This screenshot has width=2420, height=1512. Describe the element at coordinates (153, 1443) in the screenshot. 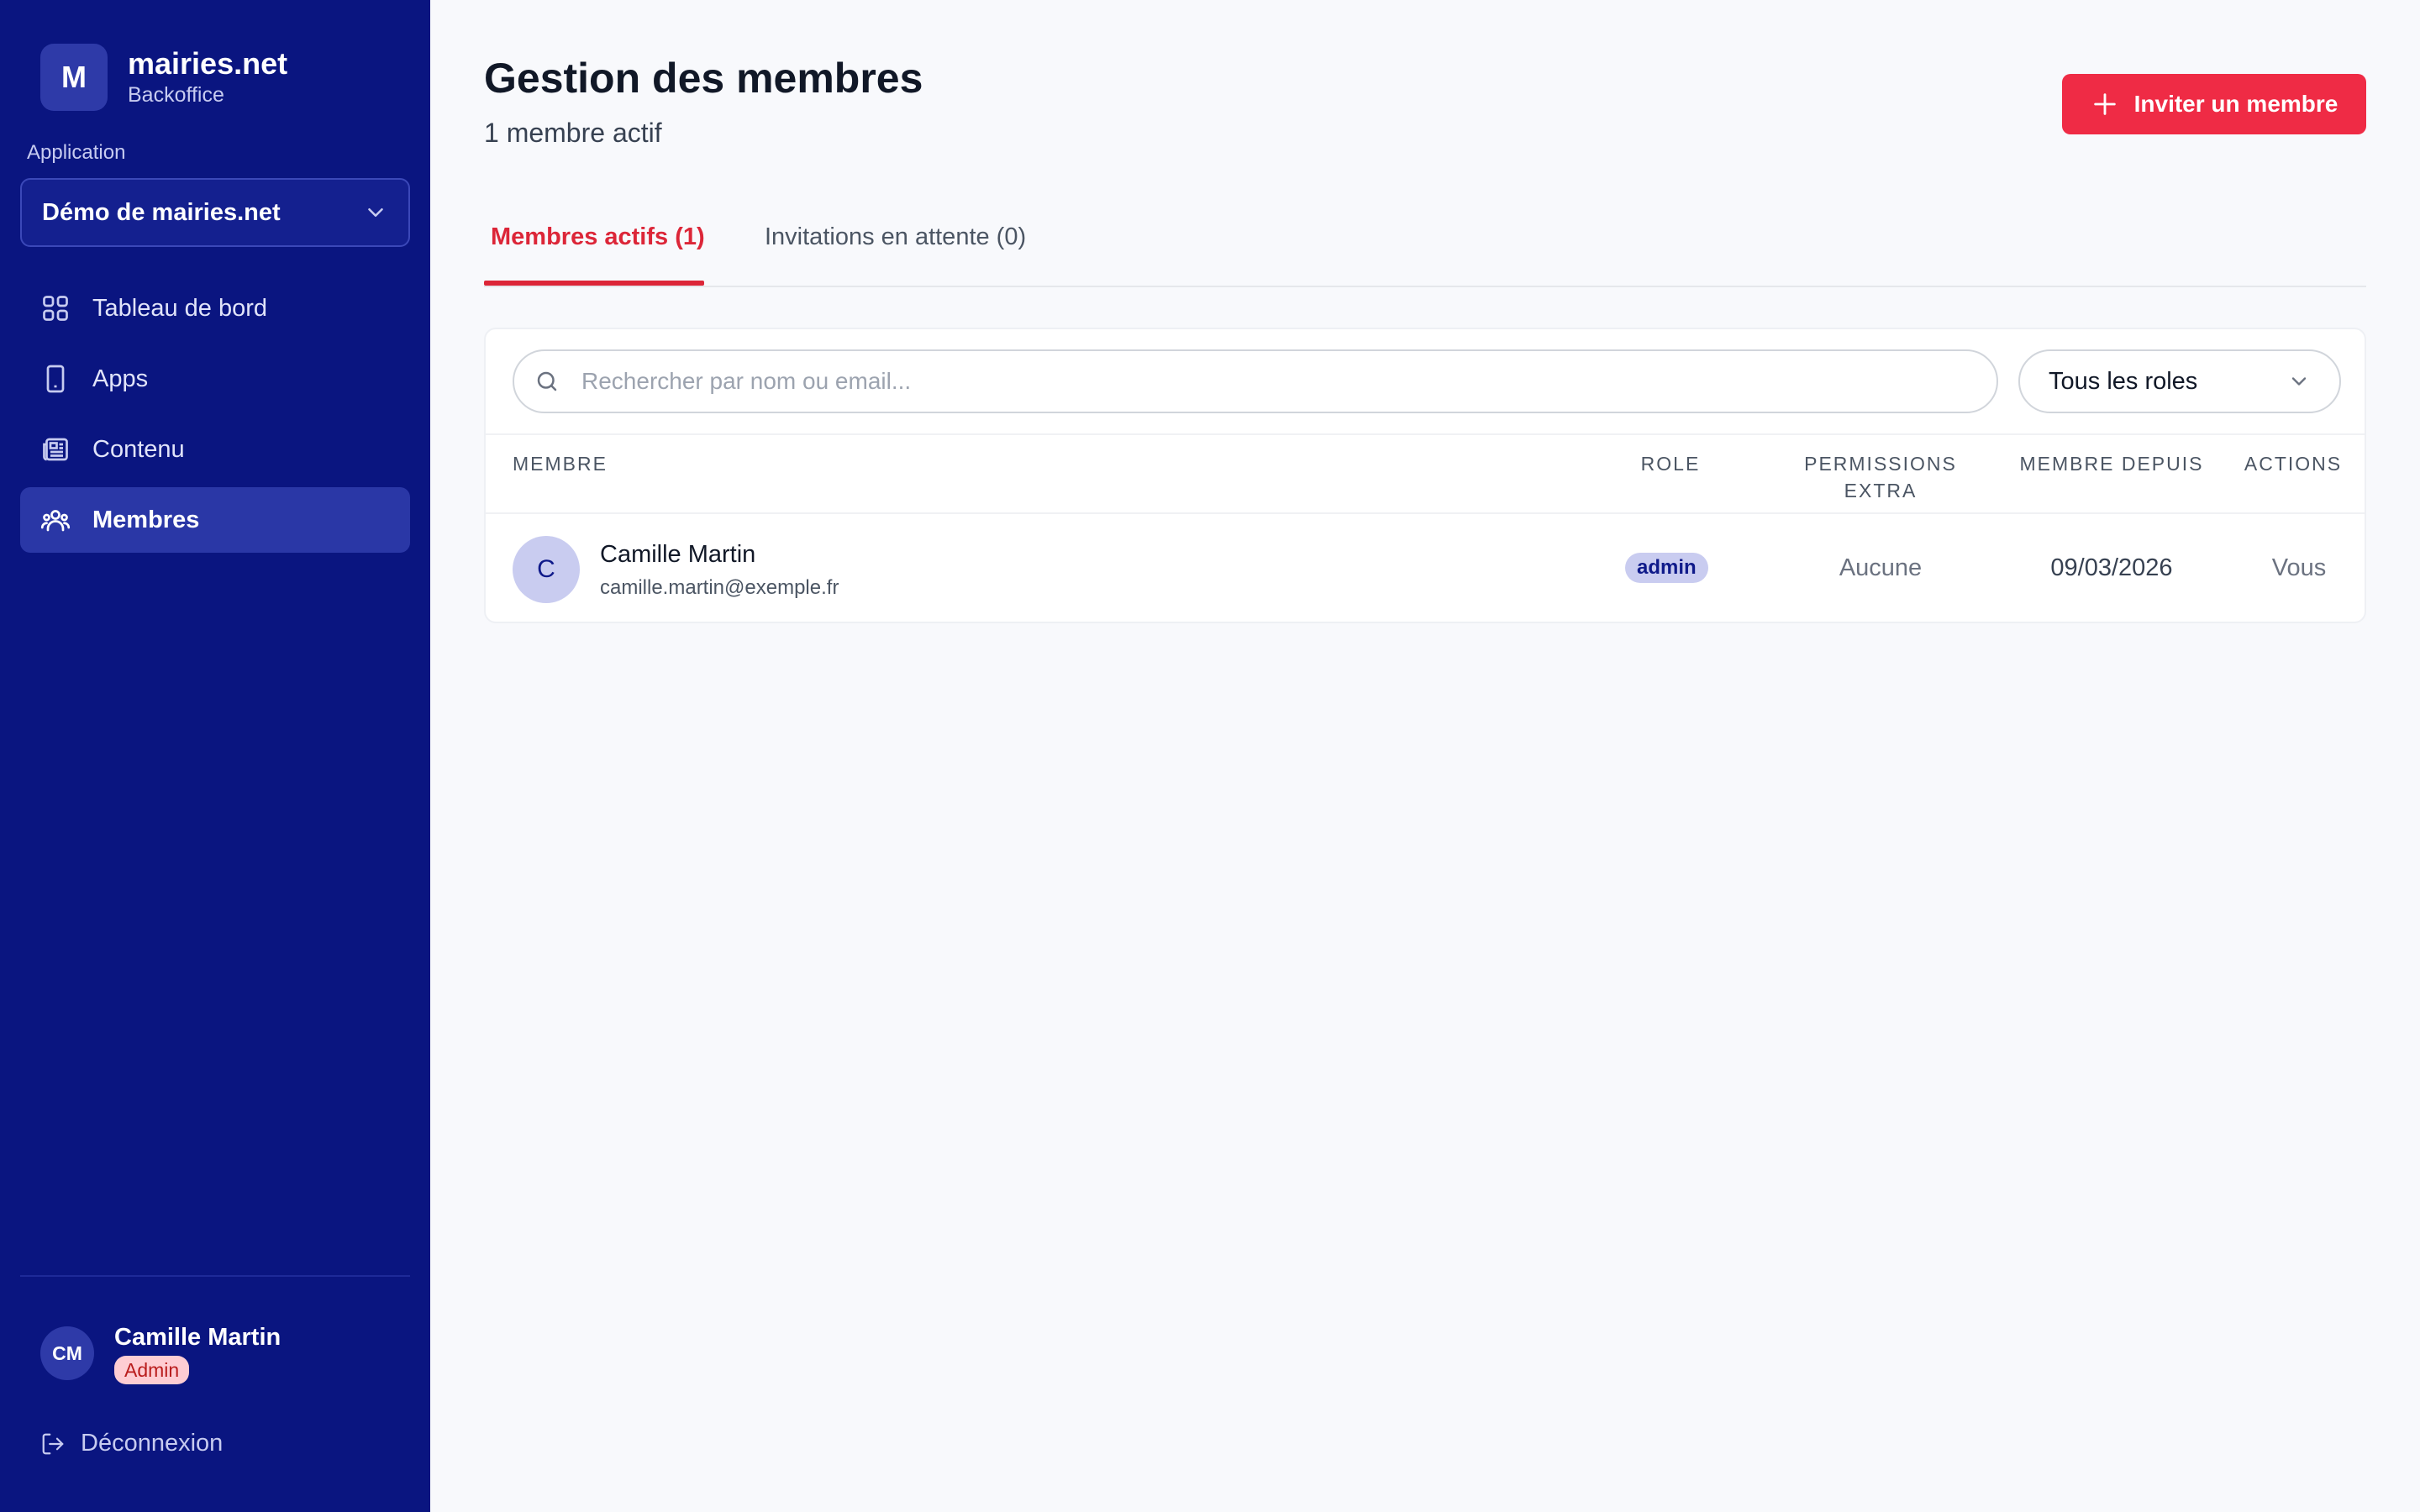

I see `logout-label: Déconnexion` at that location.